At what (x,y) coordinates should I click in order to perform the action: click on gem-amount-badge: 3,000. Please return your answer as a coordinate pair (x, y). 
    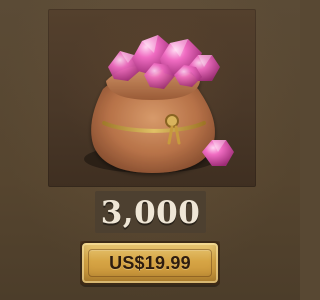
    Looking at the image, I should click on (150, 212).